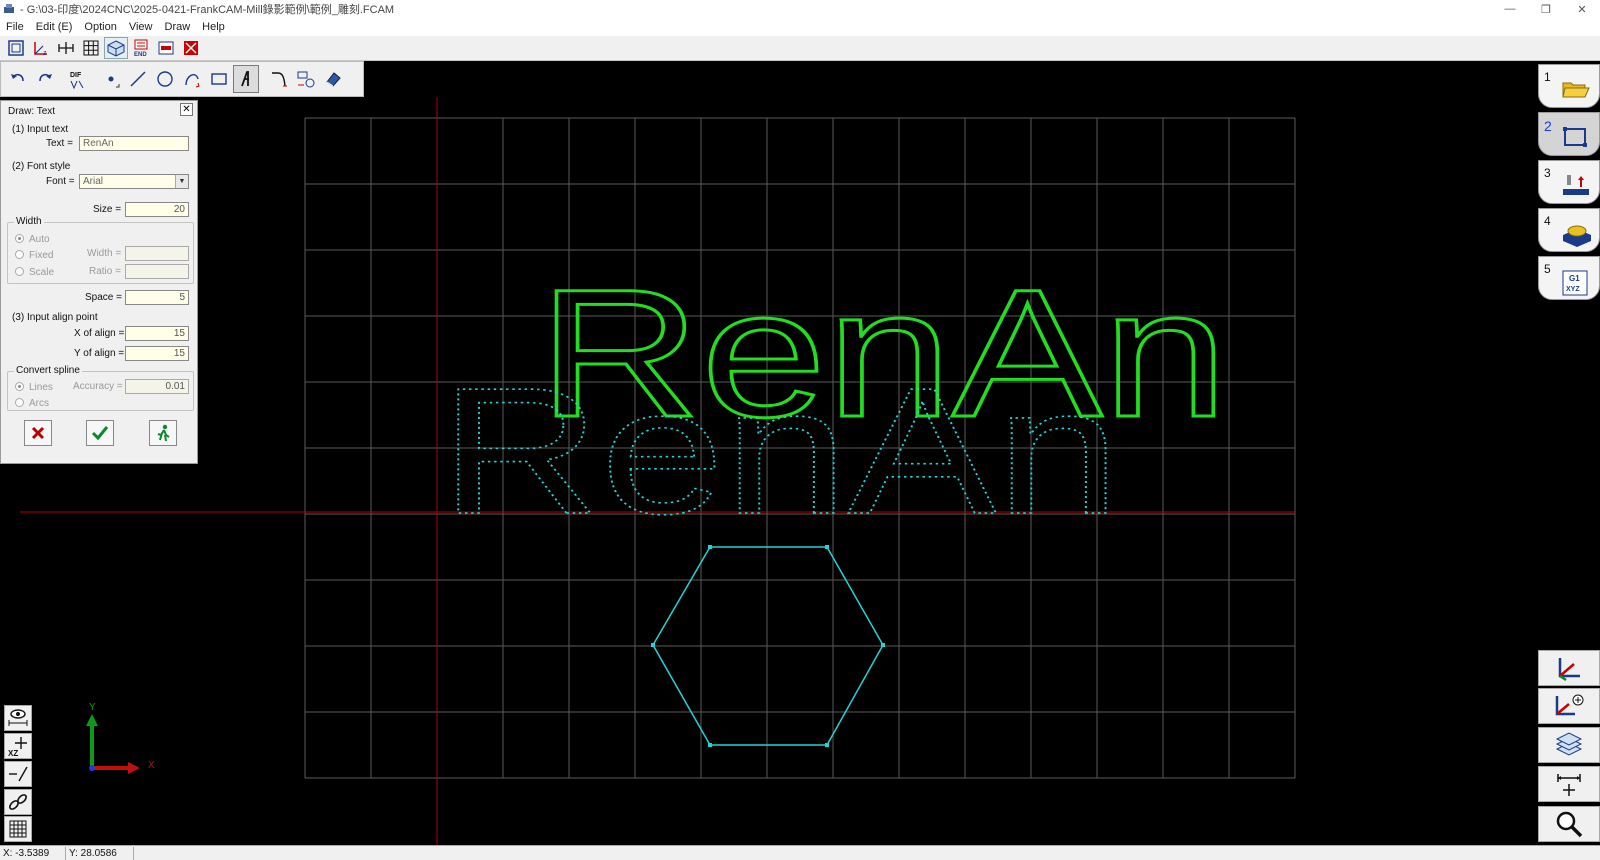 The image size is (1600, 860). I want to click on text-input: RenAn, so click(134, 143).